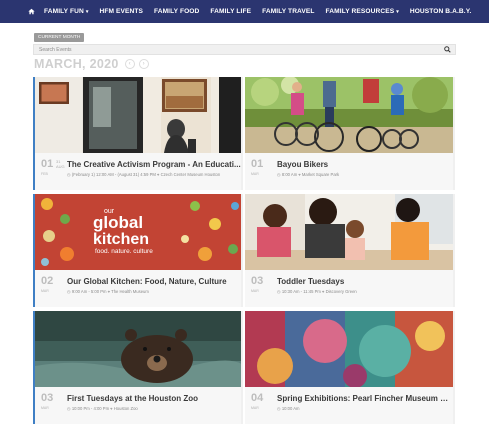 The height and width of the screenshot is (424, 489). Describe the element at coordinates (441, 11) in the screenshot. I see `nav-houston-baby: HOUSTON B.A.B.Y.` at that location.